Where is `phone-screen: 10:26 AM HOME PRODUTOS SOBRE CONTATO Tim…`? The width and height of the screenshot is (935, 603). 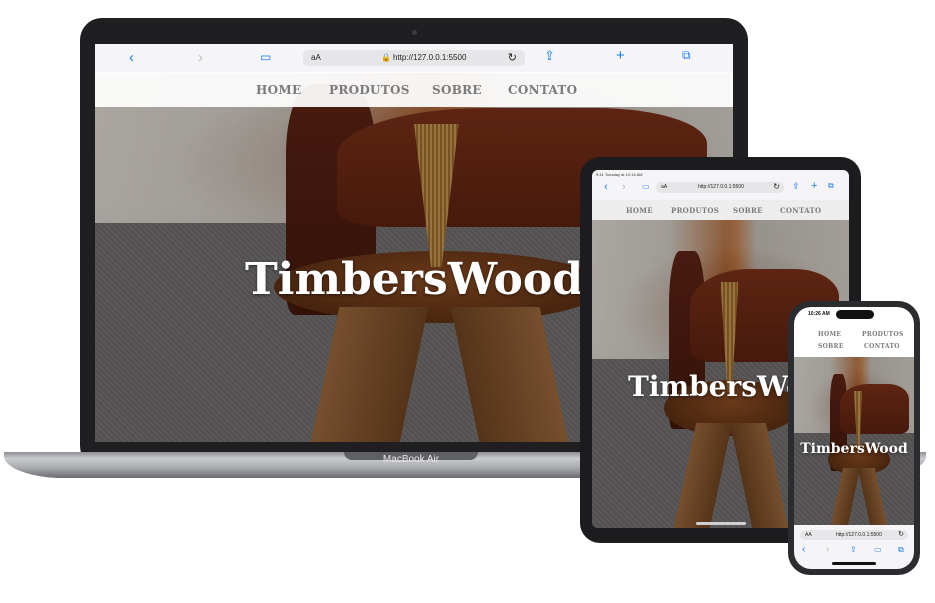
phone-screen: 10:26 AM HOME PRODUTOS SOBRE CONTATO Tim… is located at coordinates (854, 438).